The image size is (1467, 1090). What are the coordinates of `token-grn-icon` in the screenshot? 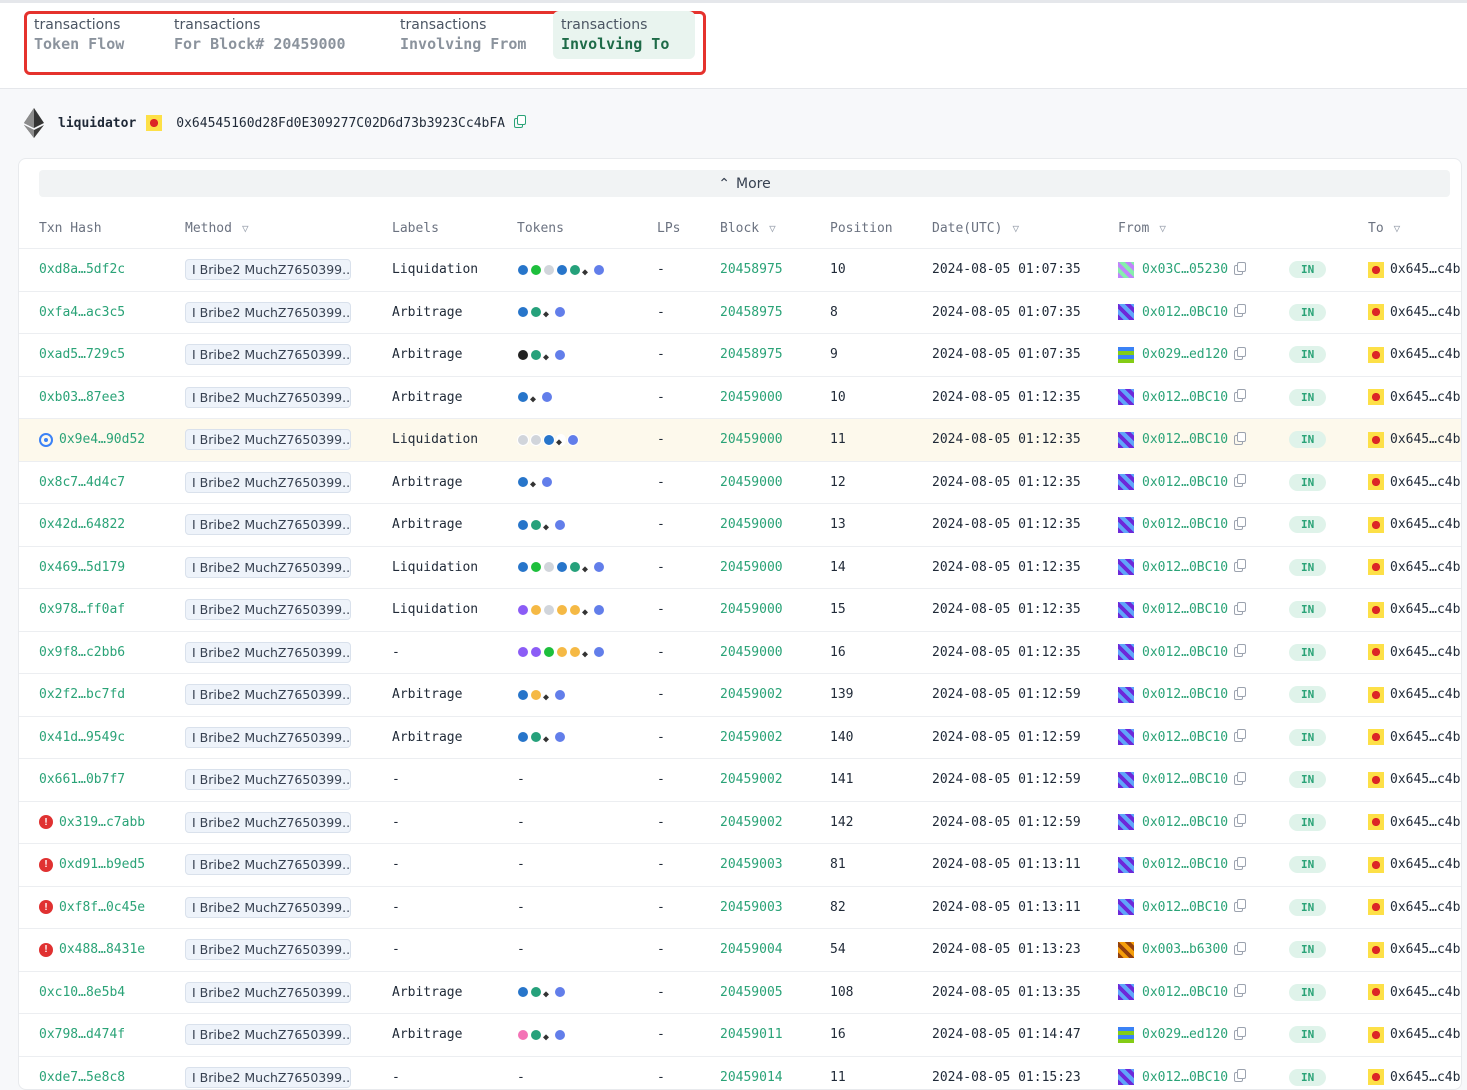 It's located at (536, 567).